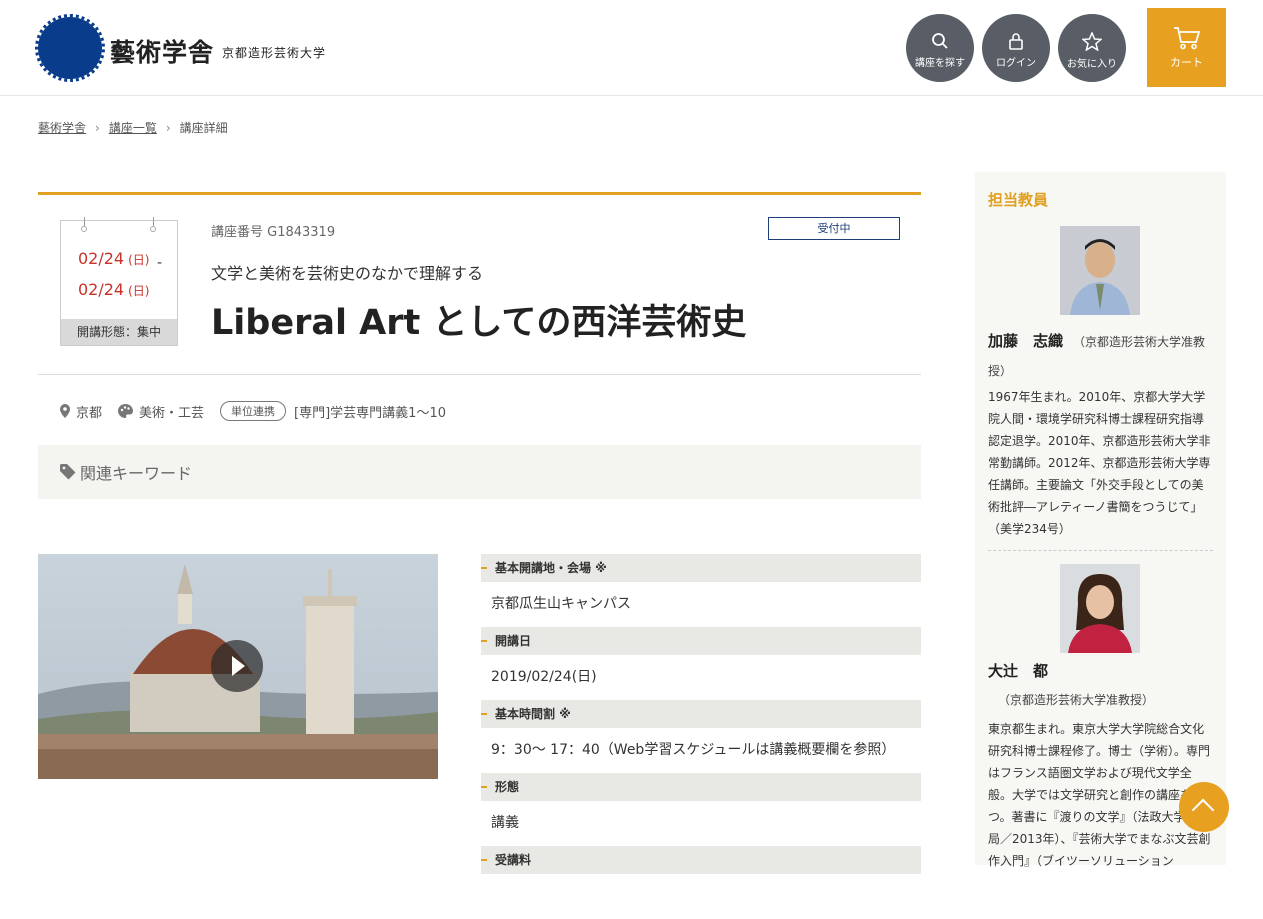 The image size is (1263, 919). What do you see at coordinates (172, 413) in the screenshot?
I see `category-label: 美術・工芸` at bounding box center [172, 413].